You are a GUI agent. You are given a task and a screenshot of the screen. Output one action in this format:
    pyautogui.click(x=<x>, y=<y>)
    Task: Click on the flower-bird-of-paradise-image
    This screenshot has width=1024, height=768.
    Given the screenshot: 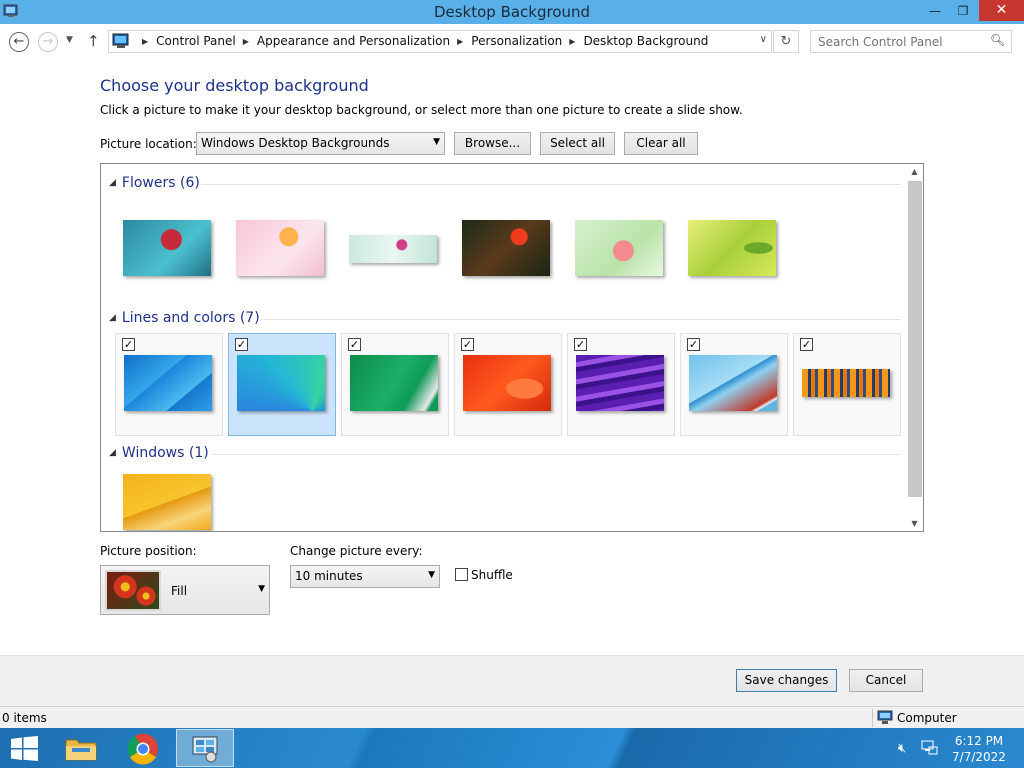 What is the action you would take?
    pyautogui.click(x=280, y=248)
    